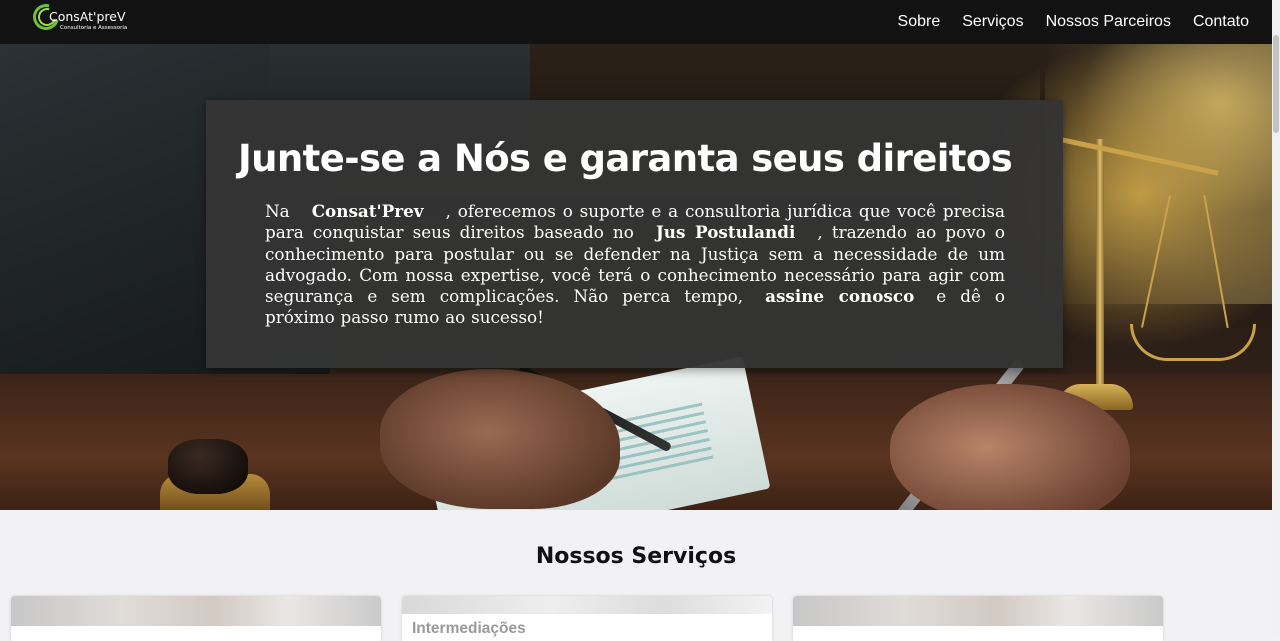  Describe the element at coordinates (1193, 342) in the screenshot. I see `scale-pan` at that location.